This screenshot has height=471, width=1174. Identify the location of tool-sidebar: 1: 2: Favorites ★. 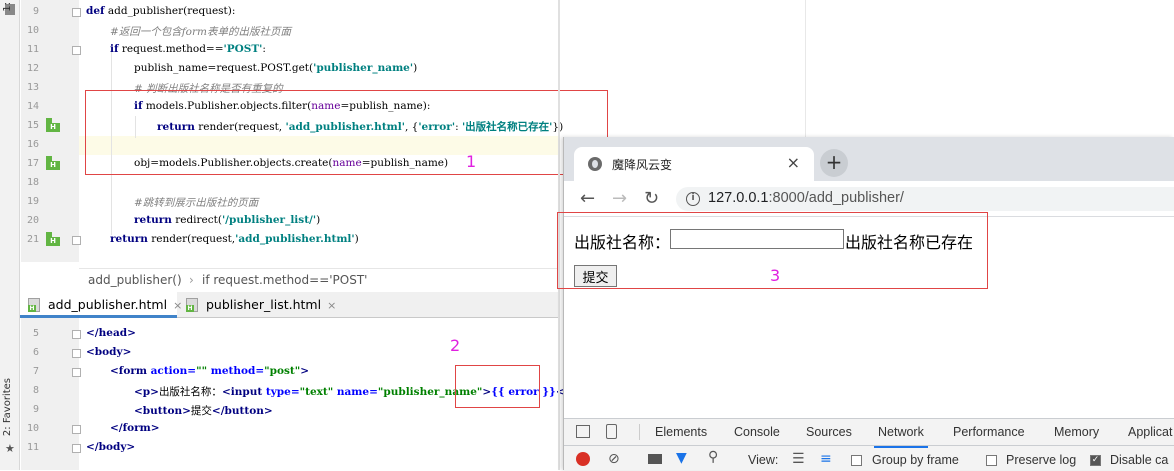
(10, 235).